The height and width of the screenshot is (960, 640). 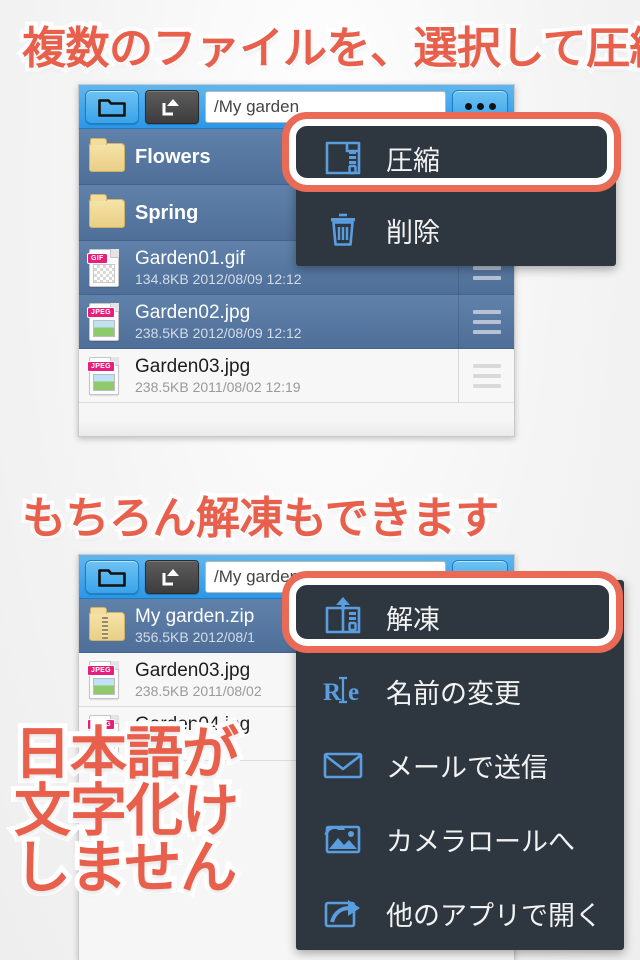 I want to click on overlay-japanese-support: 日本語が 文字化け しません, so click(x=126, y=811).